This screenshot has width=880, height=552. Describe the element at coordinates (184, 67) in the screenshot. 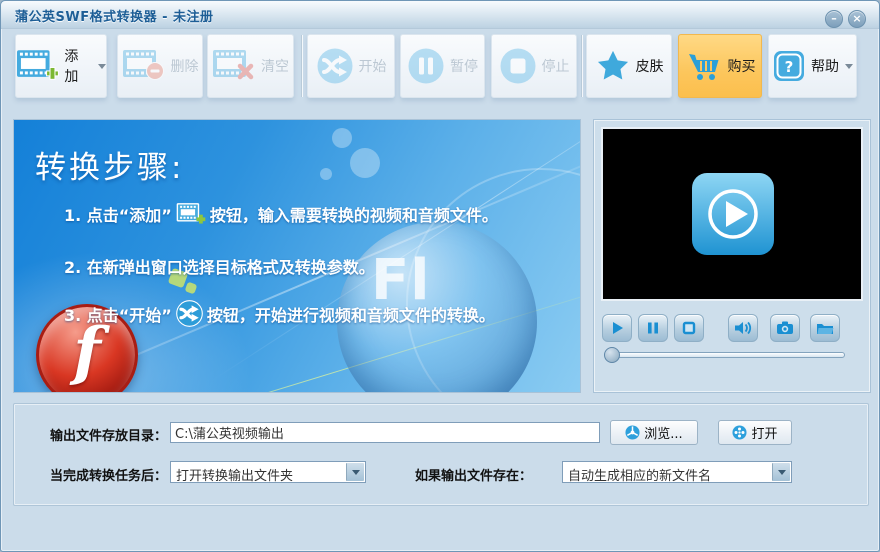

I see `delete-button-label: 删除` at that location.